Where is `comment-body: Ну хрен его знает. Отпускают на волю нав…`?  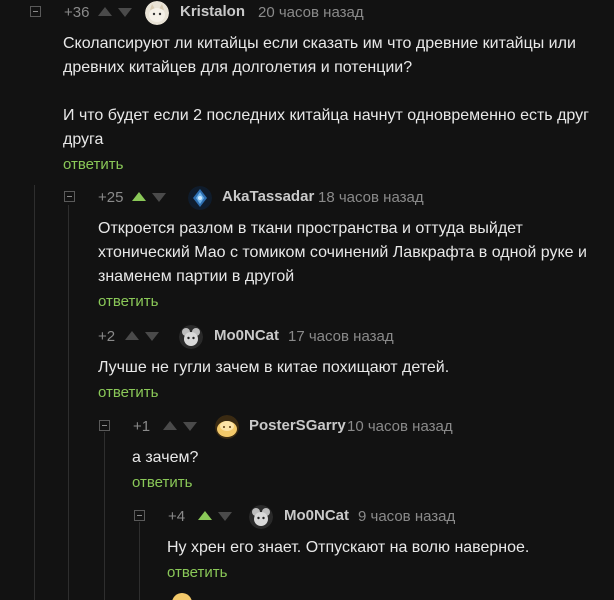
comment-body: Ну хрен его знает. Отпускают на волю нав… is located at coordinates (383, 548).